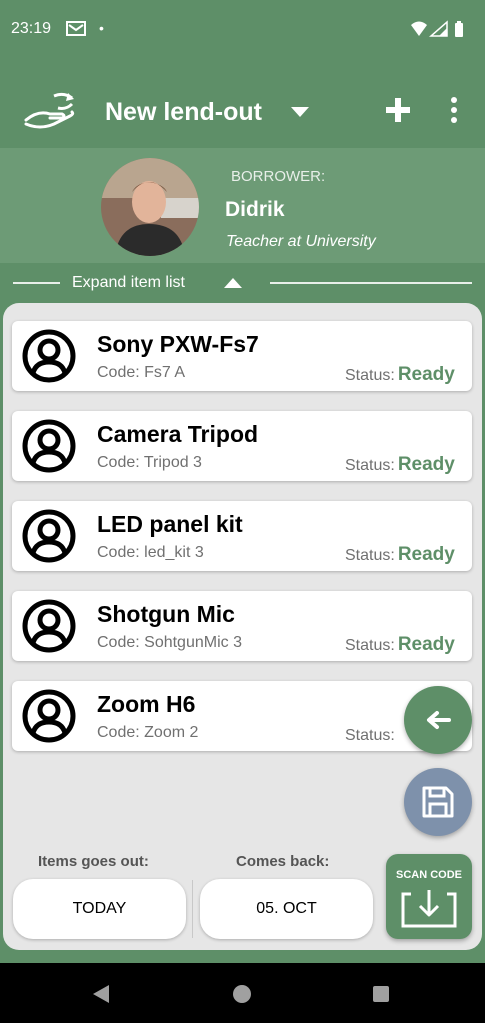  Describe the element at coordinates (169, 642) in the screenshot. I see `item-code: Code: SohtgunMic 3` at that location.